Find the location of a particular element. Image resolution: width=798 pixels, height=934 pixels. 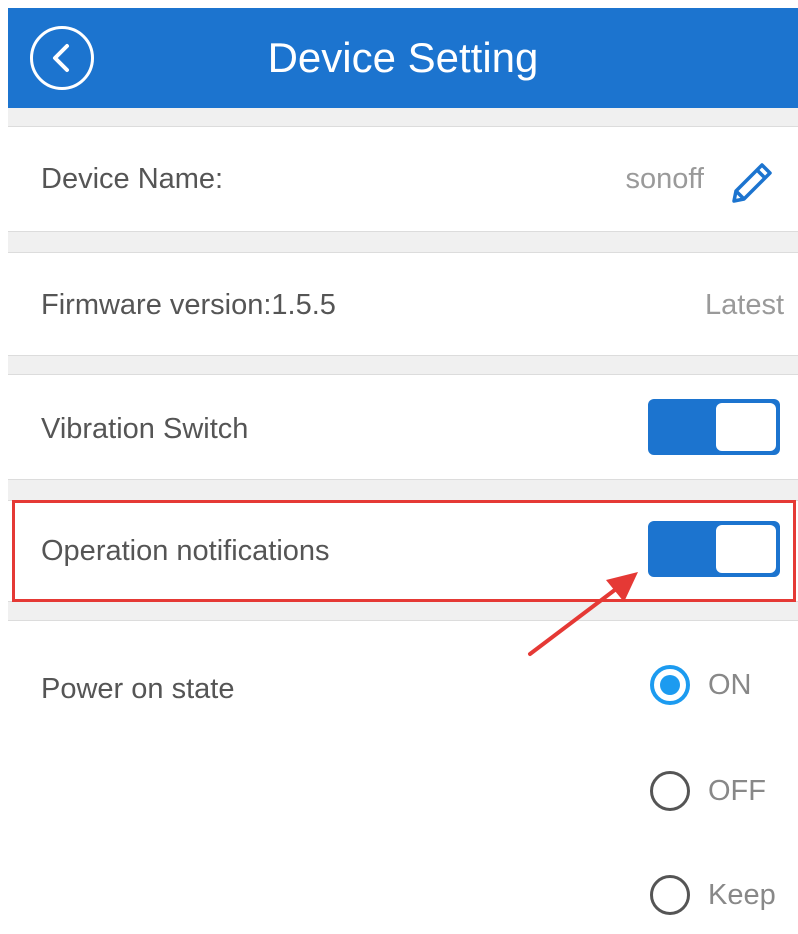

device-name-value: sonoff is located at coordinates (664, 179).